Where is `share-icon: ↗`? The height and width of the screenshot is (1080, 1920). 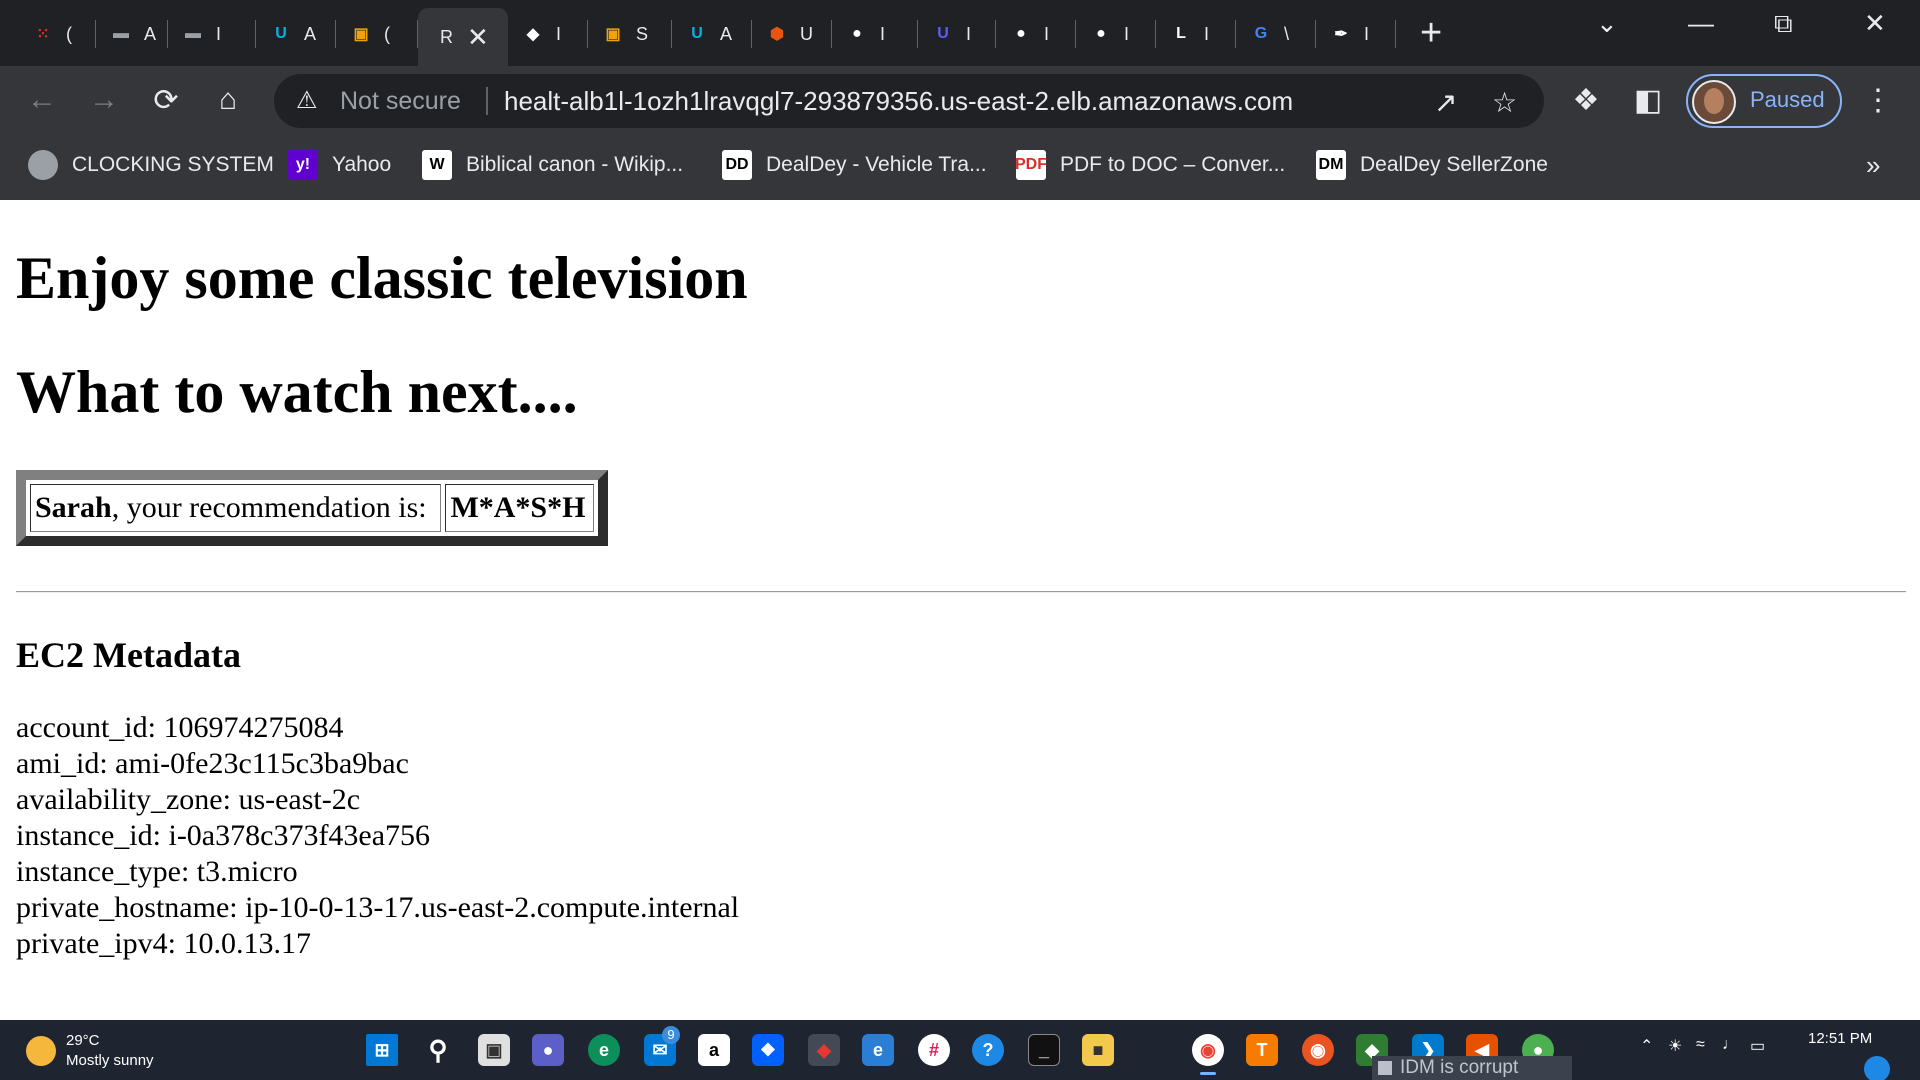
share-icon: ↗ is located at coordinates (1445, 102).